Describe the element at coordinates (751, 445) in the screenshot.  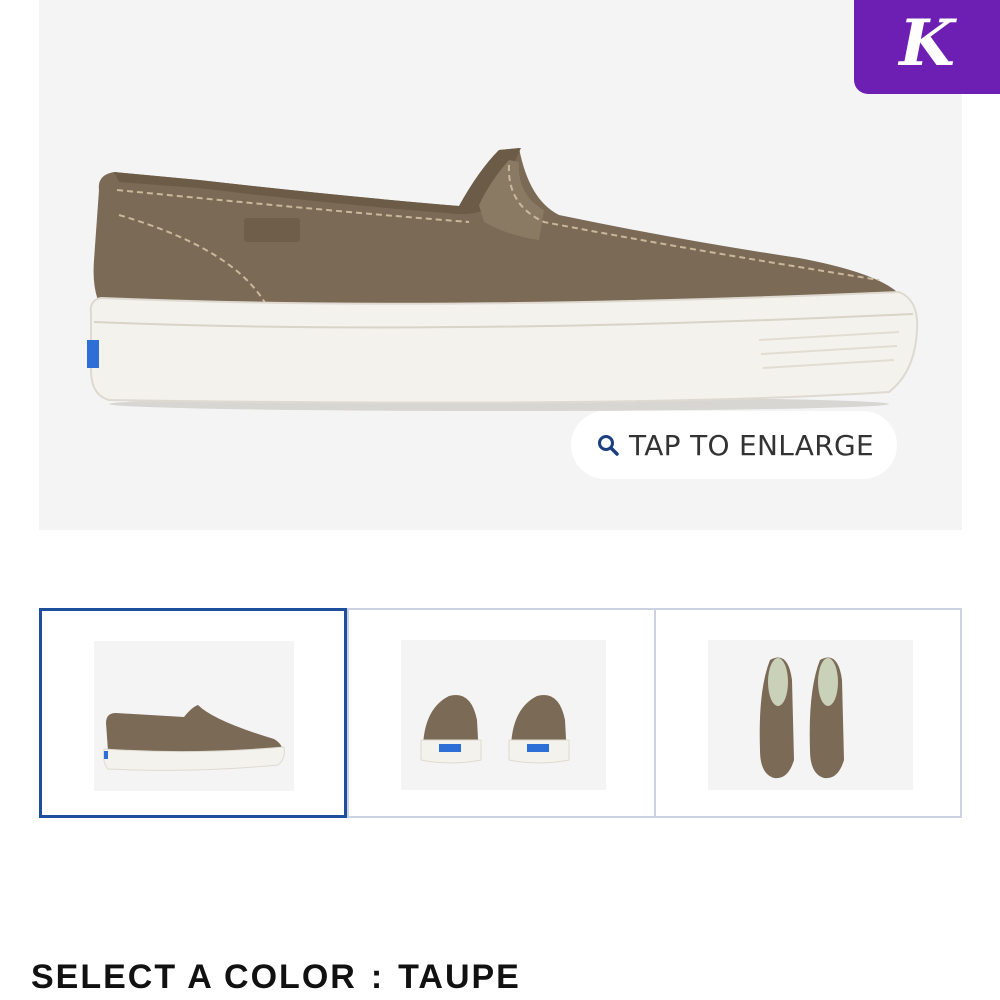
I see `tap-to-enlarge-label: TAP TO ENLARGE` at that location.